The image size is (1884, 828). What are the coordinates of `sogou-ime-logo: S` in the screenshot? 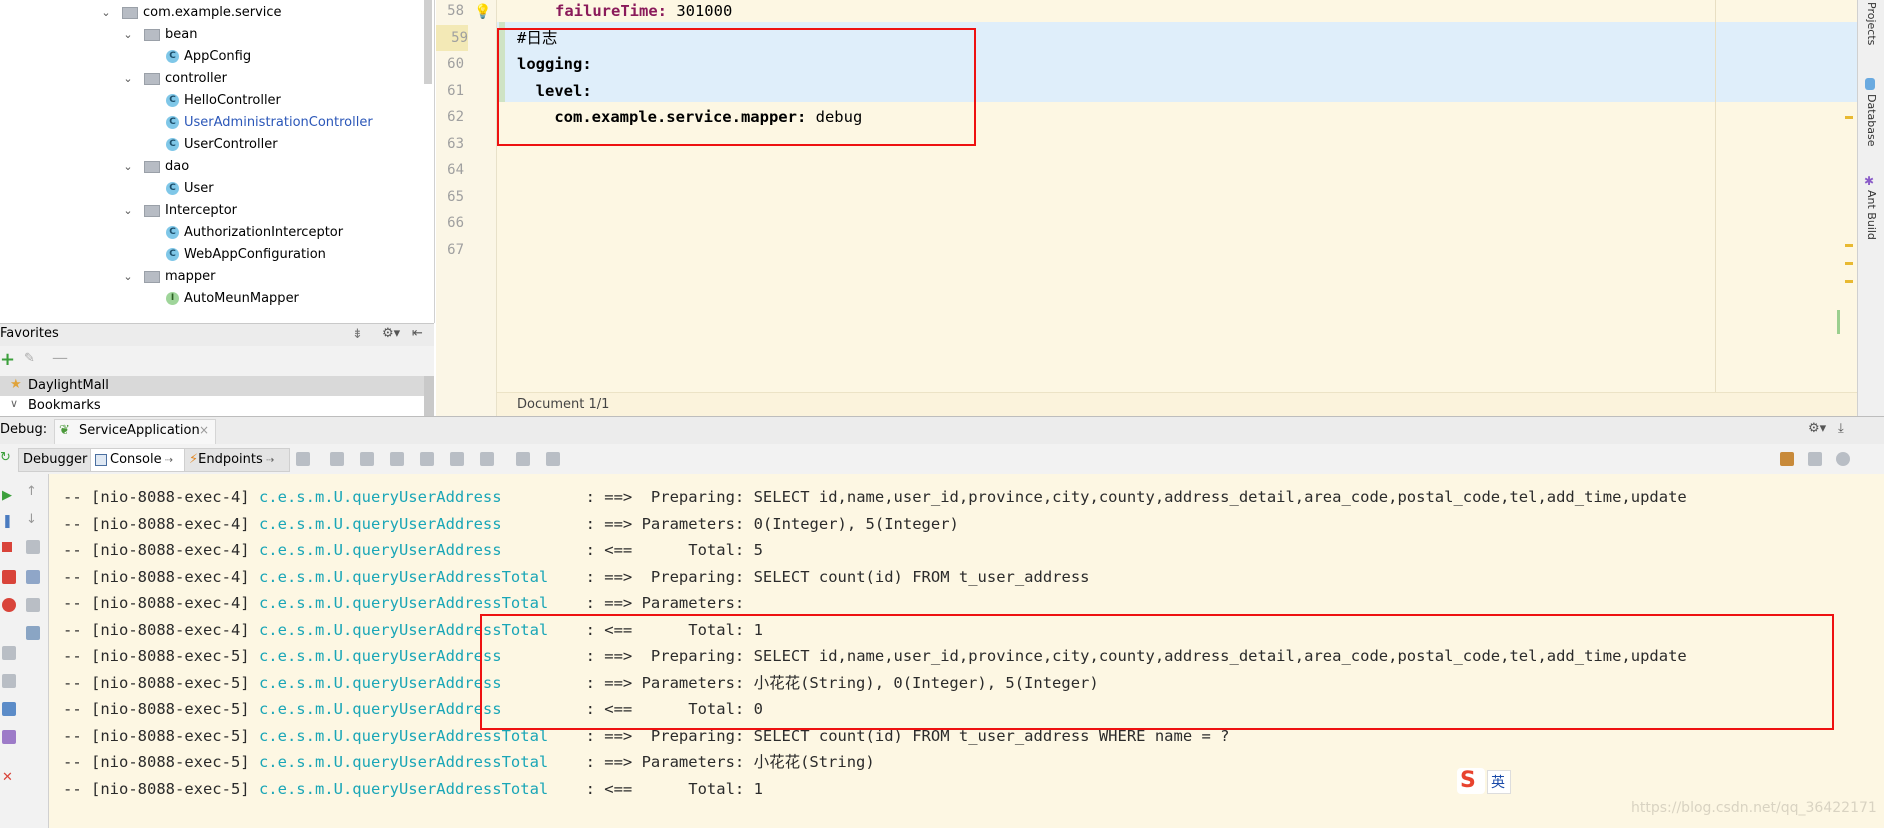 It's located at (1471, 781).